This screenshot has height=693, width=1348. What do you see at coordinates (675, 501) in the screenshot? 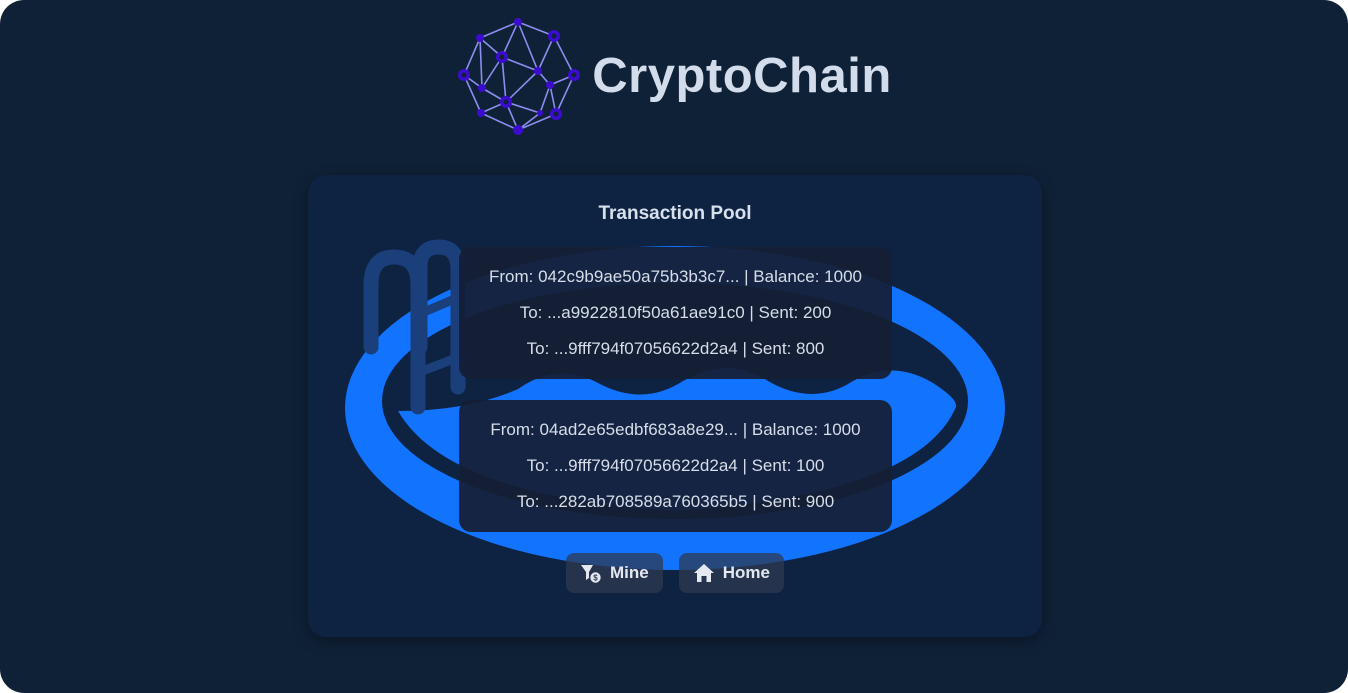
I see `tx-output: To: ...282ab708589a760365b5 | Sent: 900` at bounding box center [675, 501].